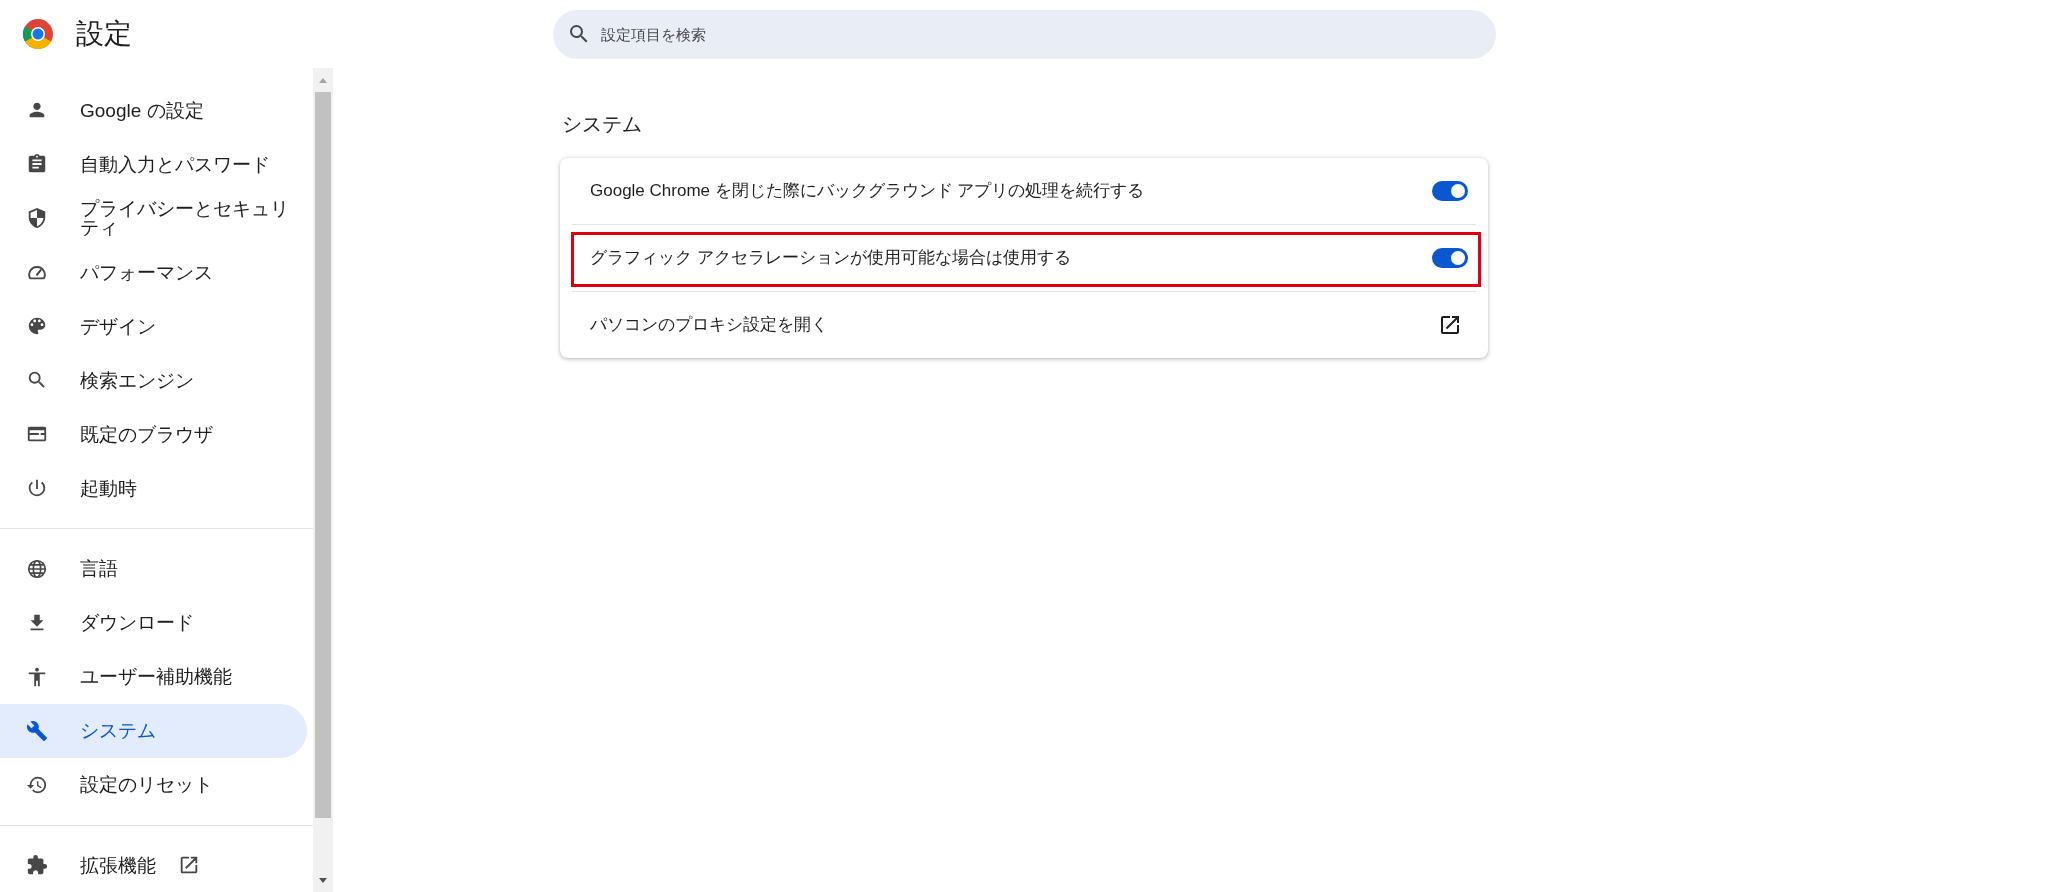 The image size is (2048, 892). Describe the element at coordinates (153, 272) in the screenshot. I see `sidebar-item: パフォーマンス` at that location.